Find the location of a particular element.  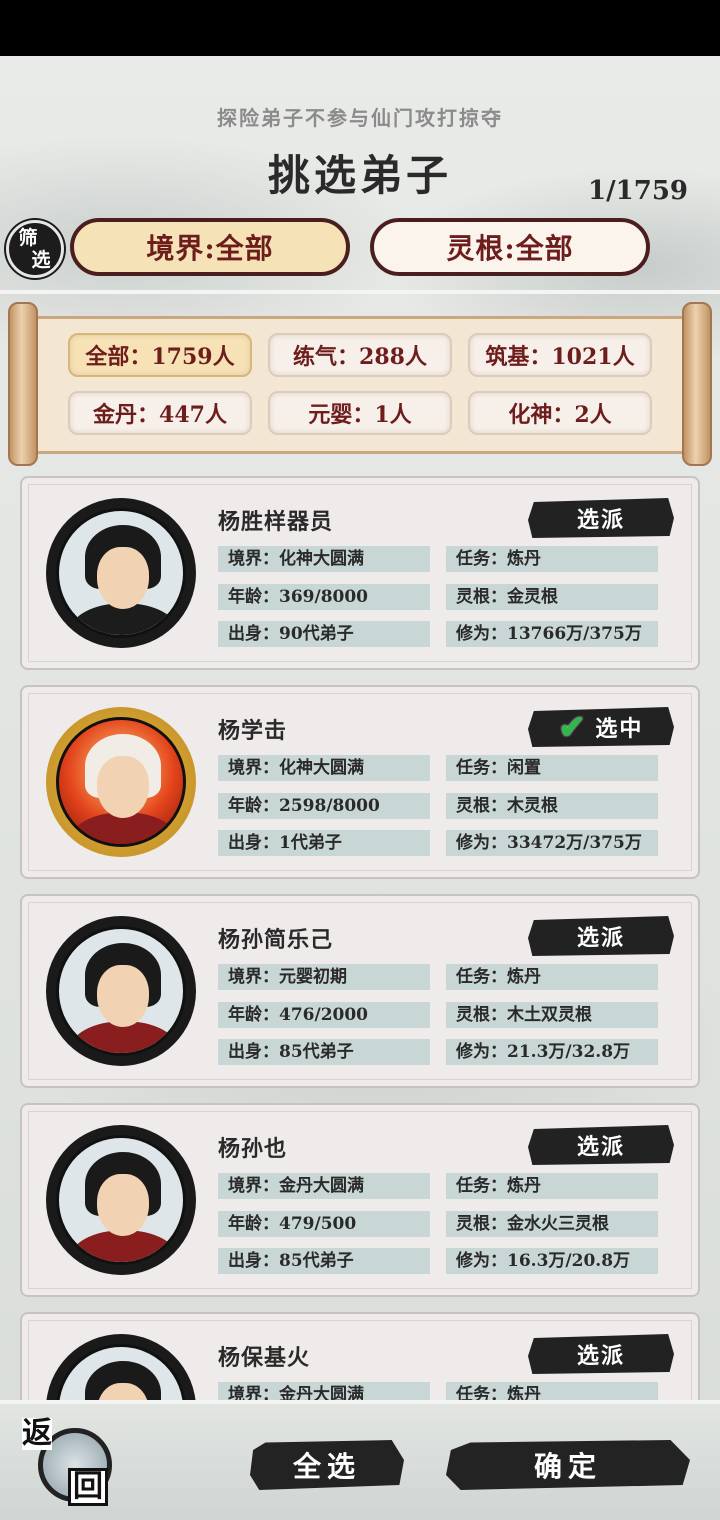

status-bar is located at coordinates (360, 28).